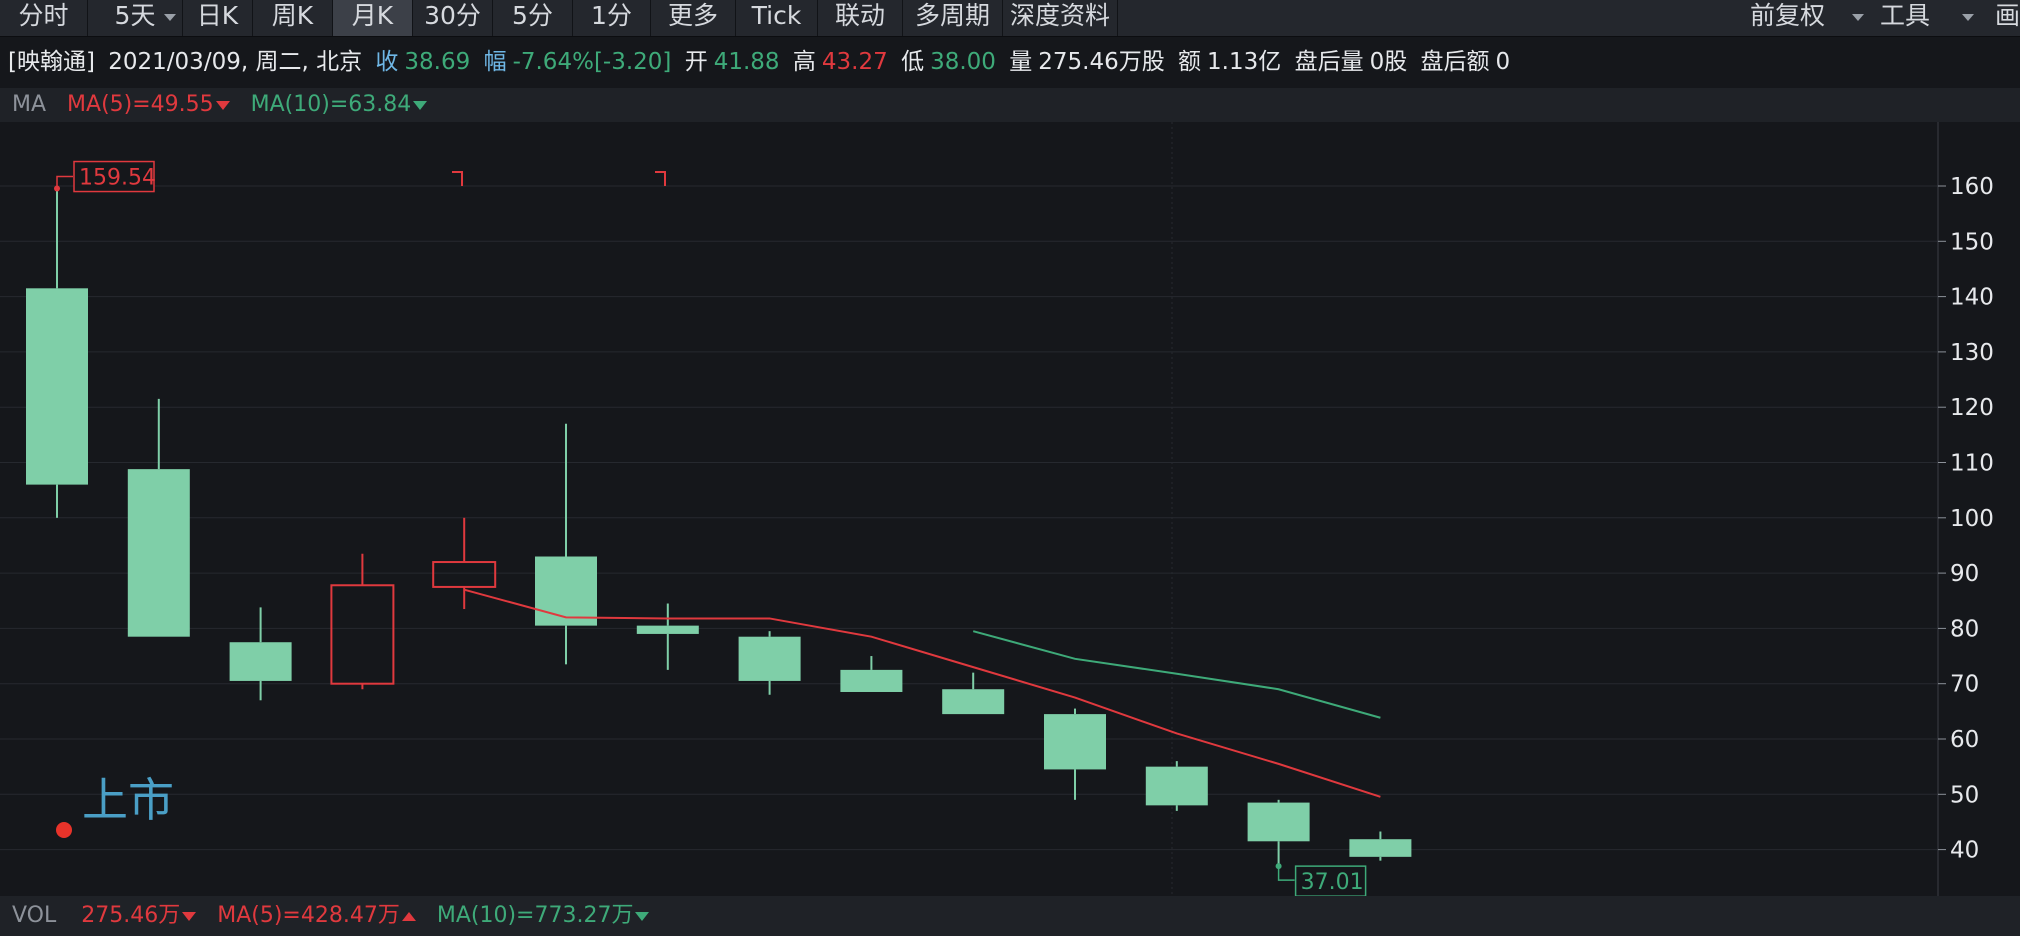 The height and width of the screenshot is (936, 2020). I want to click on vol-label: VOL, so click(34, 915).